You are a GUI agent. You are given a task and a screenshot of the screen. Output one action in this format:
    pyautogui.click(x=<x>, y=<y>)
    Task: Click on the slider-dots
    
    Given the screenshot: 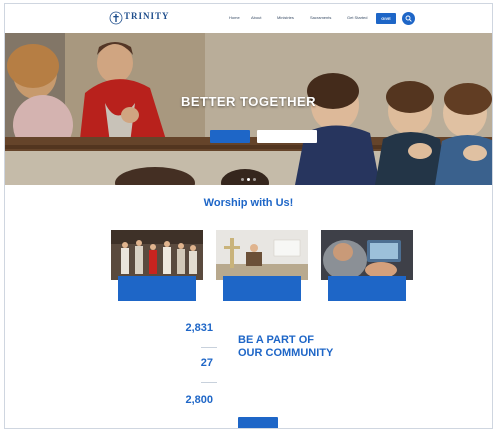 What is the action you would take?
    pyautogui.click(x=248, y=179)
    